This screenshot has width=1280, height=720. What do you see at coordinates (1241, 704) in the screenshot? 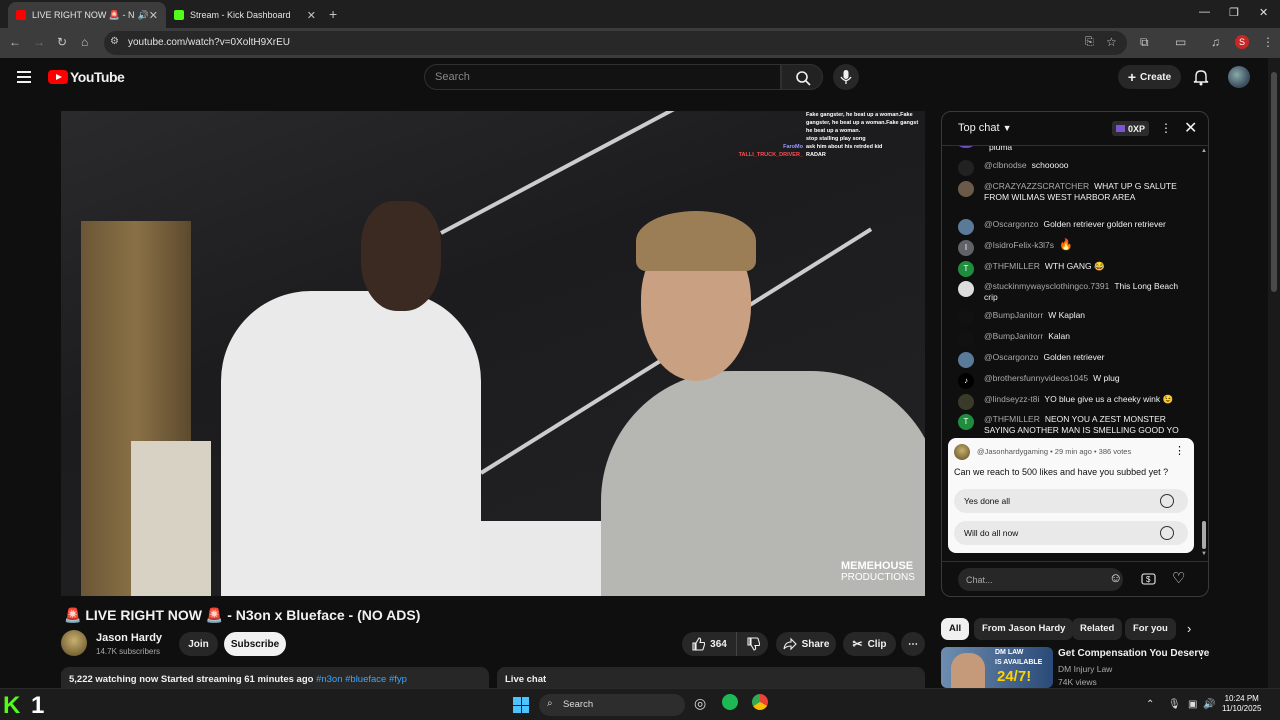
I see `system-clock: 10:24 PM 11/10/2025` at bounding box center [1241, 704].